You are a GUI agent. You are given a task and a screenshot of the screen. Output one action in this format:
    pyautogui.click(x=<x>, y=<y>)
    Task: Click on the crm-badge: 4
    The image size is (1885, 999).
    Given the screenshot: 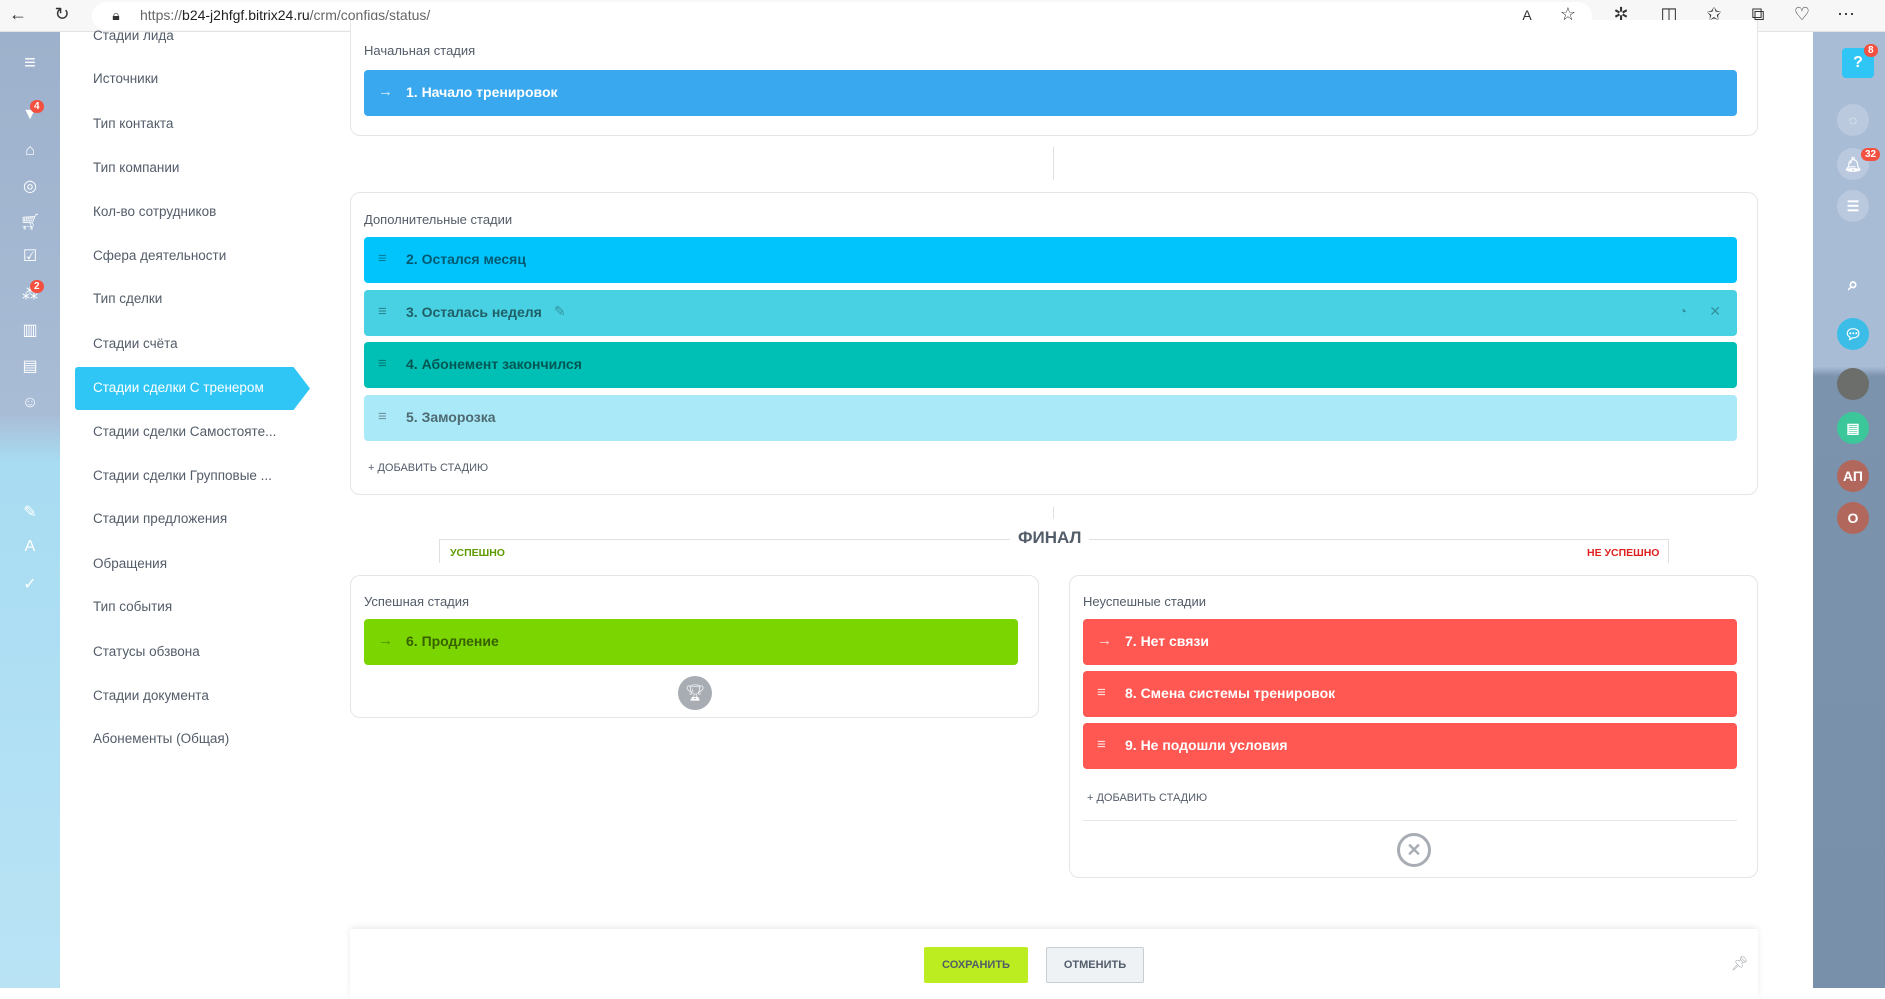 What is the action you would take?
    pyautogui.click(x=37, y=106)
    